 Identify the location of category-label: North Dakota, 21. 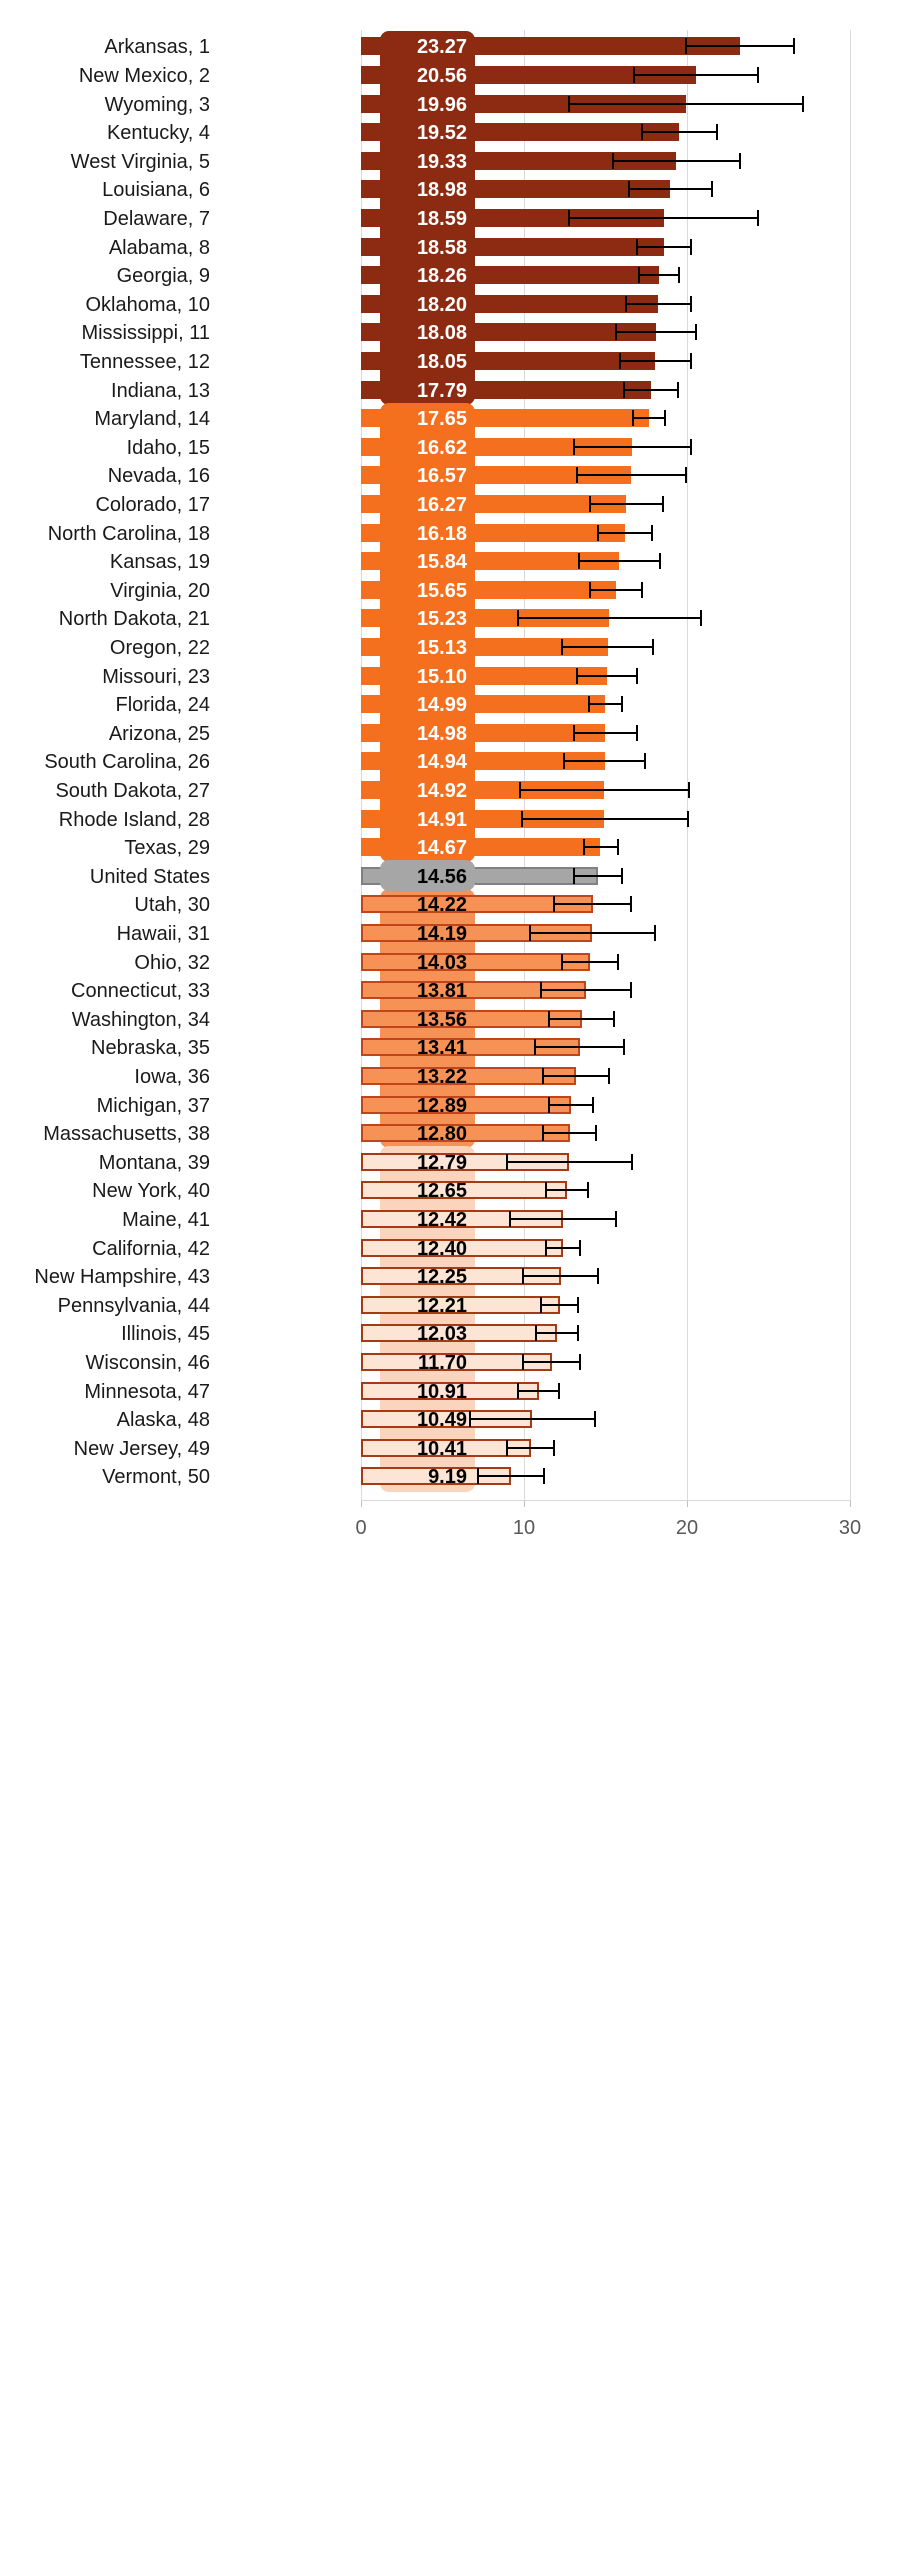
(134, 619).